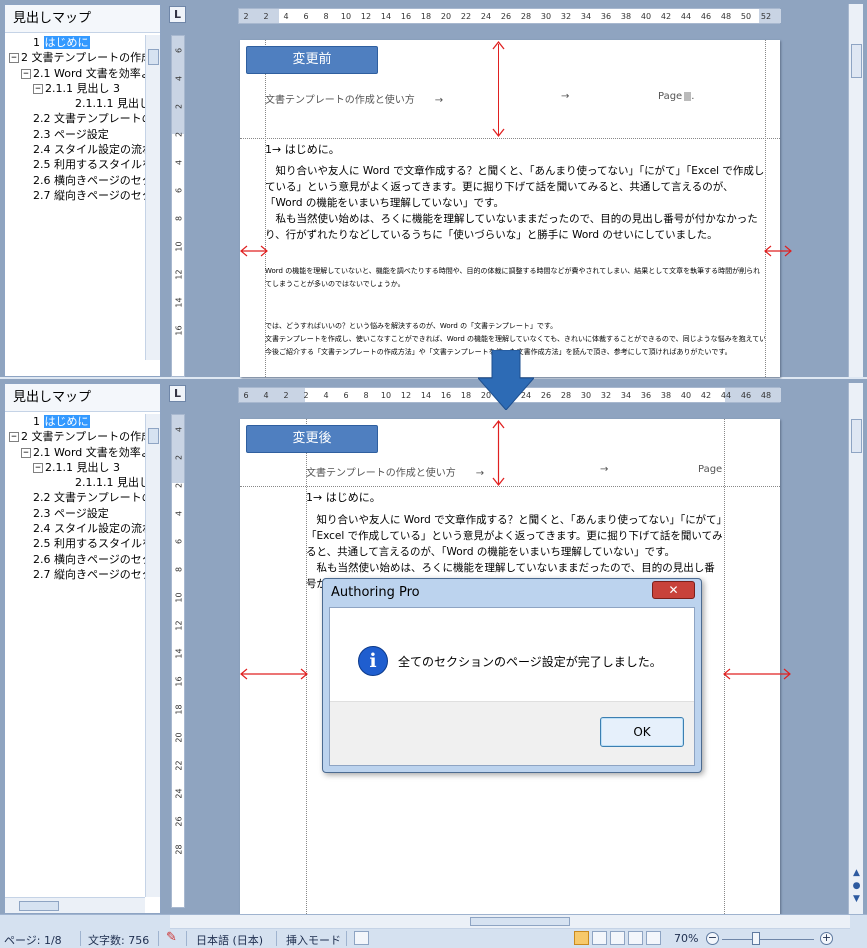 This screenshot has height=948, width=867. I want to click on vertical-ruler: 4 2 2 4 6 8 10 12 14 16 18 20 22 24 26 28, so click(178, 661).